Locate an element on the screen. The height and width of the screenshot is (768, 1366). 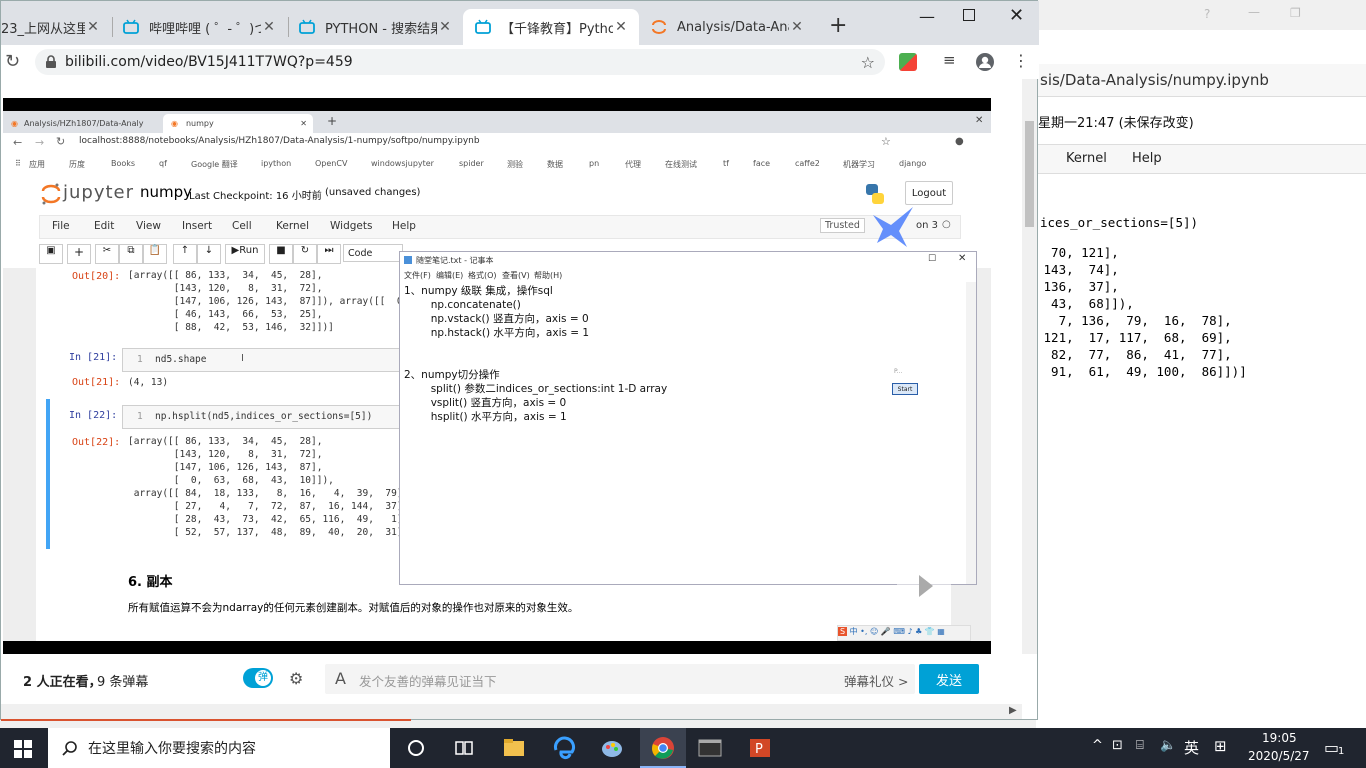
danmaku-toggle: 弹 is located at coordinates (258, 678).